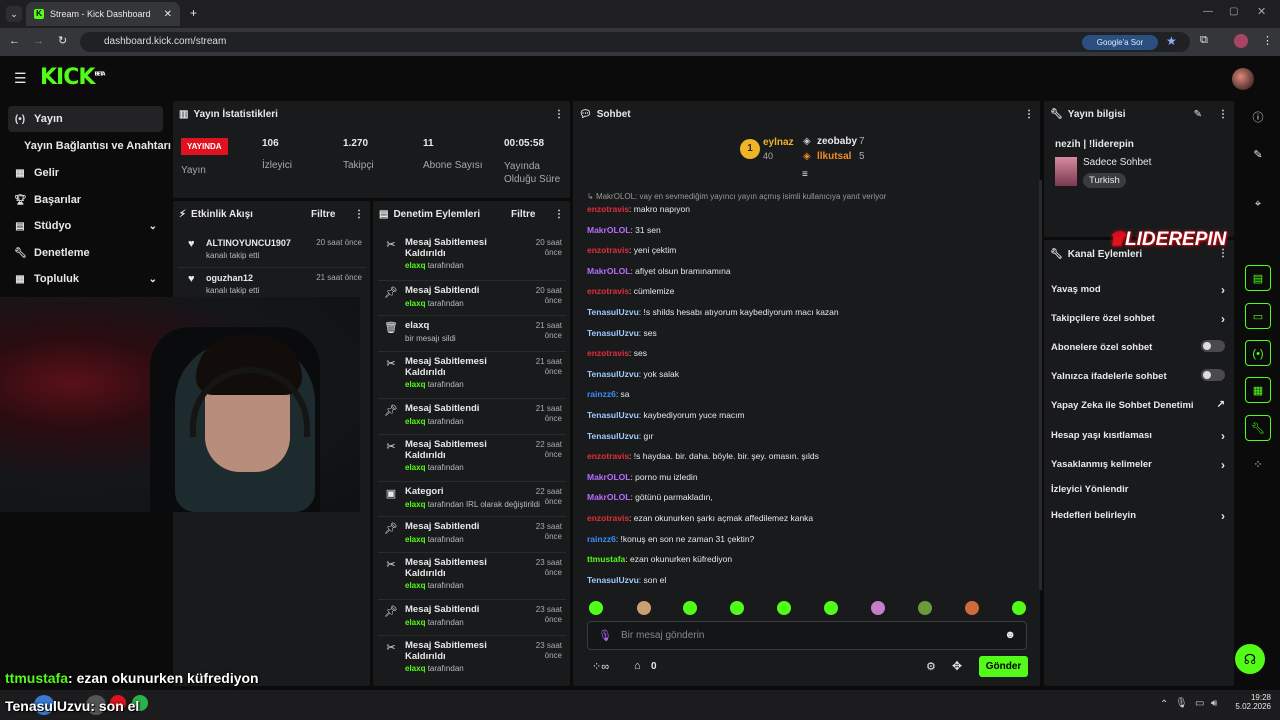 The width and height of the screenshot is (1280, 720). What do you see at coordinates (666, 415) in the screenshot?
I see `chat-message: TenasulUzvu: kaybediyorum yuce macım` at bounding box center [666, 415].